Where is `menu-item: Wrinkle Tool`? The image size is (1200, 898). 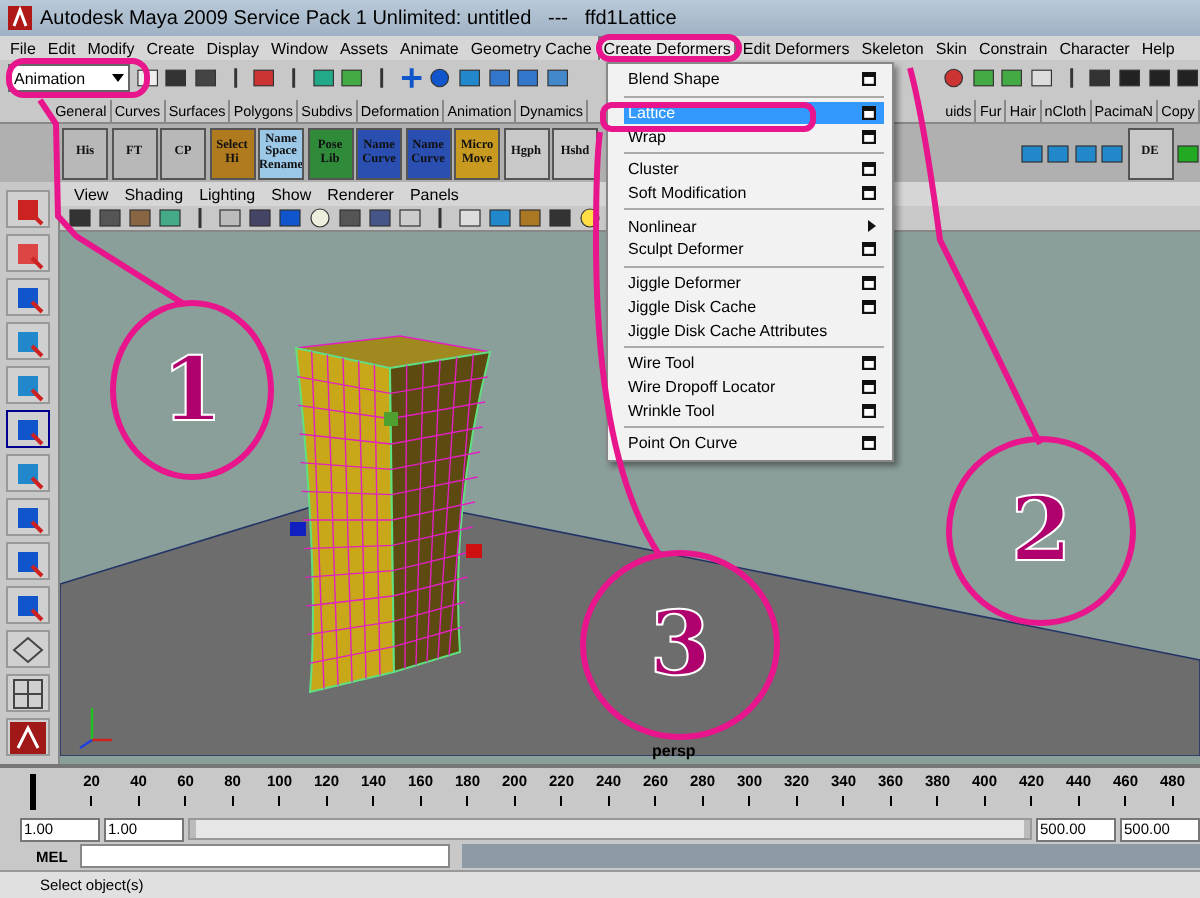 menu-item: Wrinkle Tool is located at coordinates (754, 410).